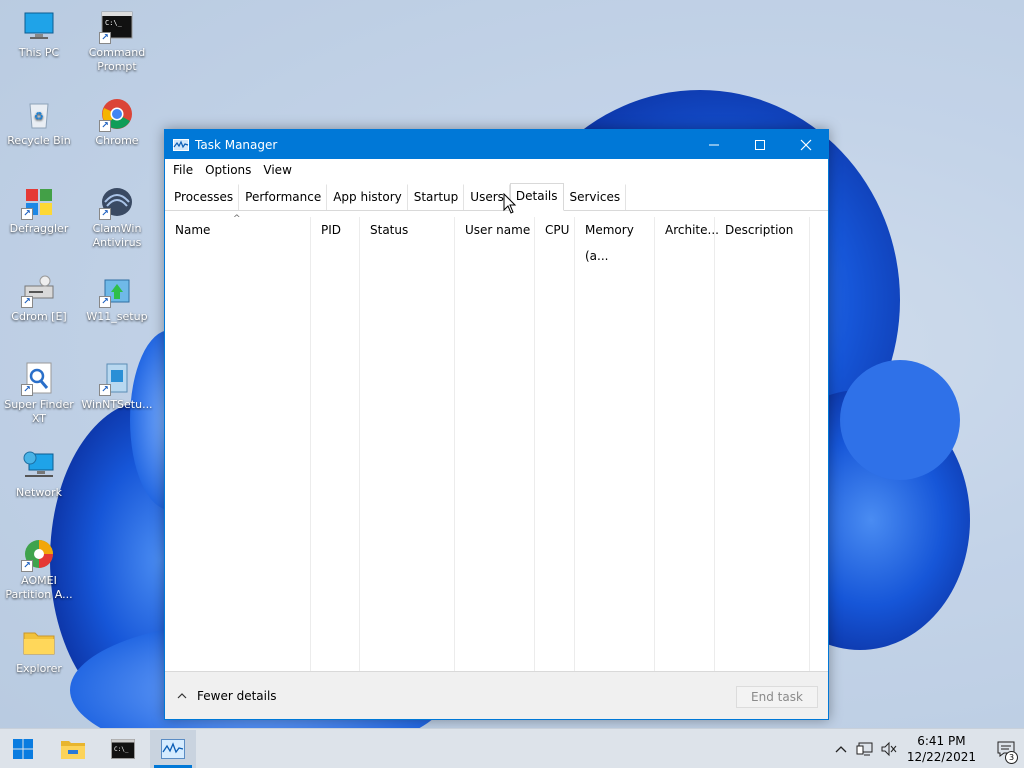 The width and height of the screenshot is (1024, 768). I want to click on taskbar-file-explorer, so click(73, 749).